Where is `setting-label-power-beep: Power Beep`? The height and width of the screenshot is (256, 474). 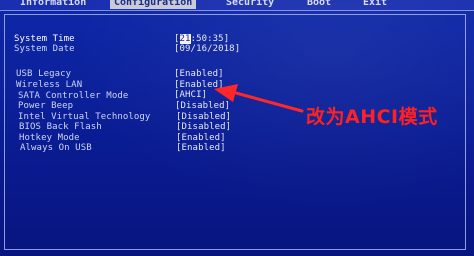
setting-label-power-beep: Power Beep is located at coordinates (46, 106).